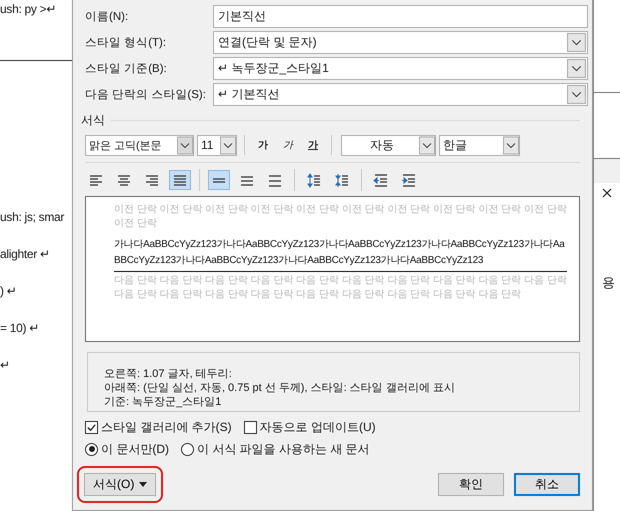 This screenshot has height=511, width=620. I want to click on spacing-increase-icon, so click(314, 180).